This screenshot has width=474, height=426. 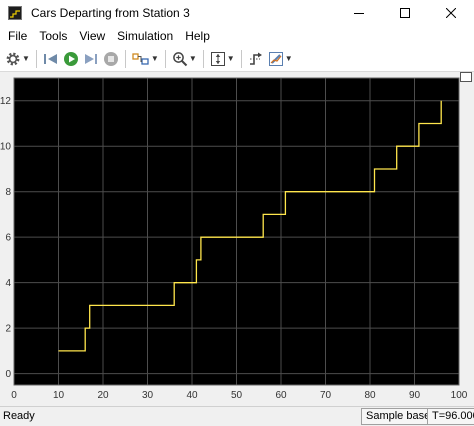 I want to click on triggers-button, so click(x=256, y=59).